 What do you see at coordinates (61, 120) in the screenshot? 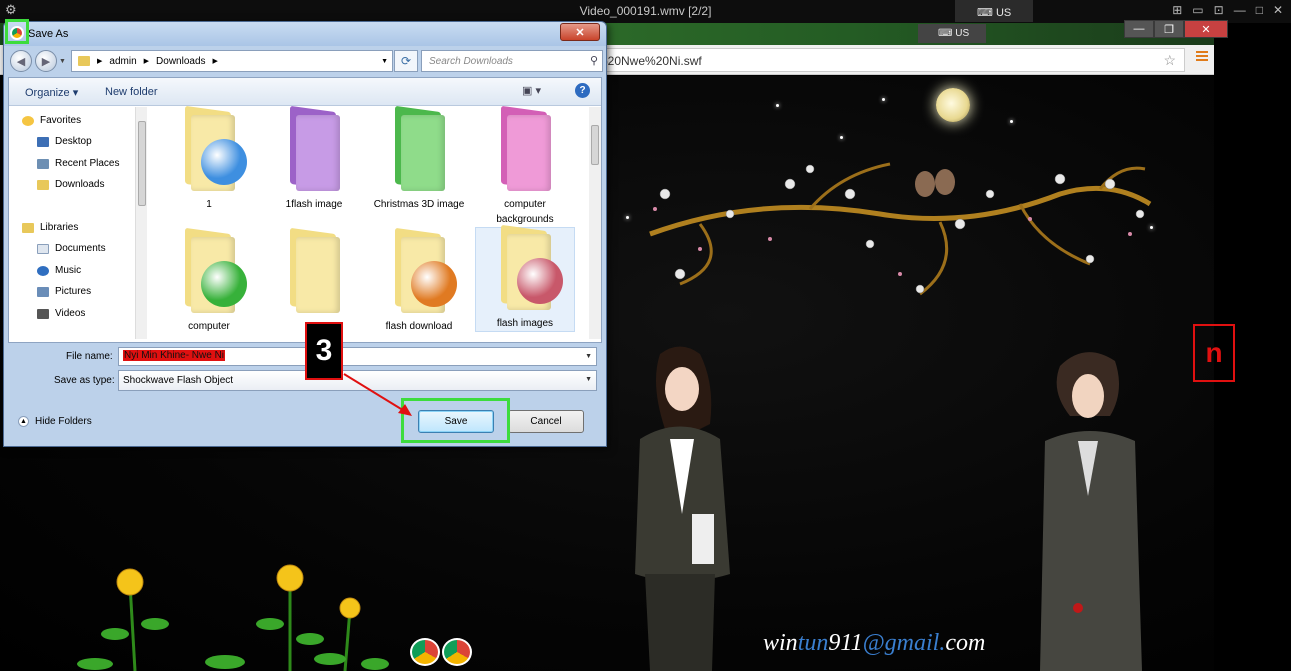
I see `sidebar-item-label: Favorites` at bounding box center [61, 120].